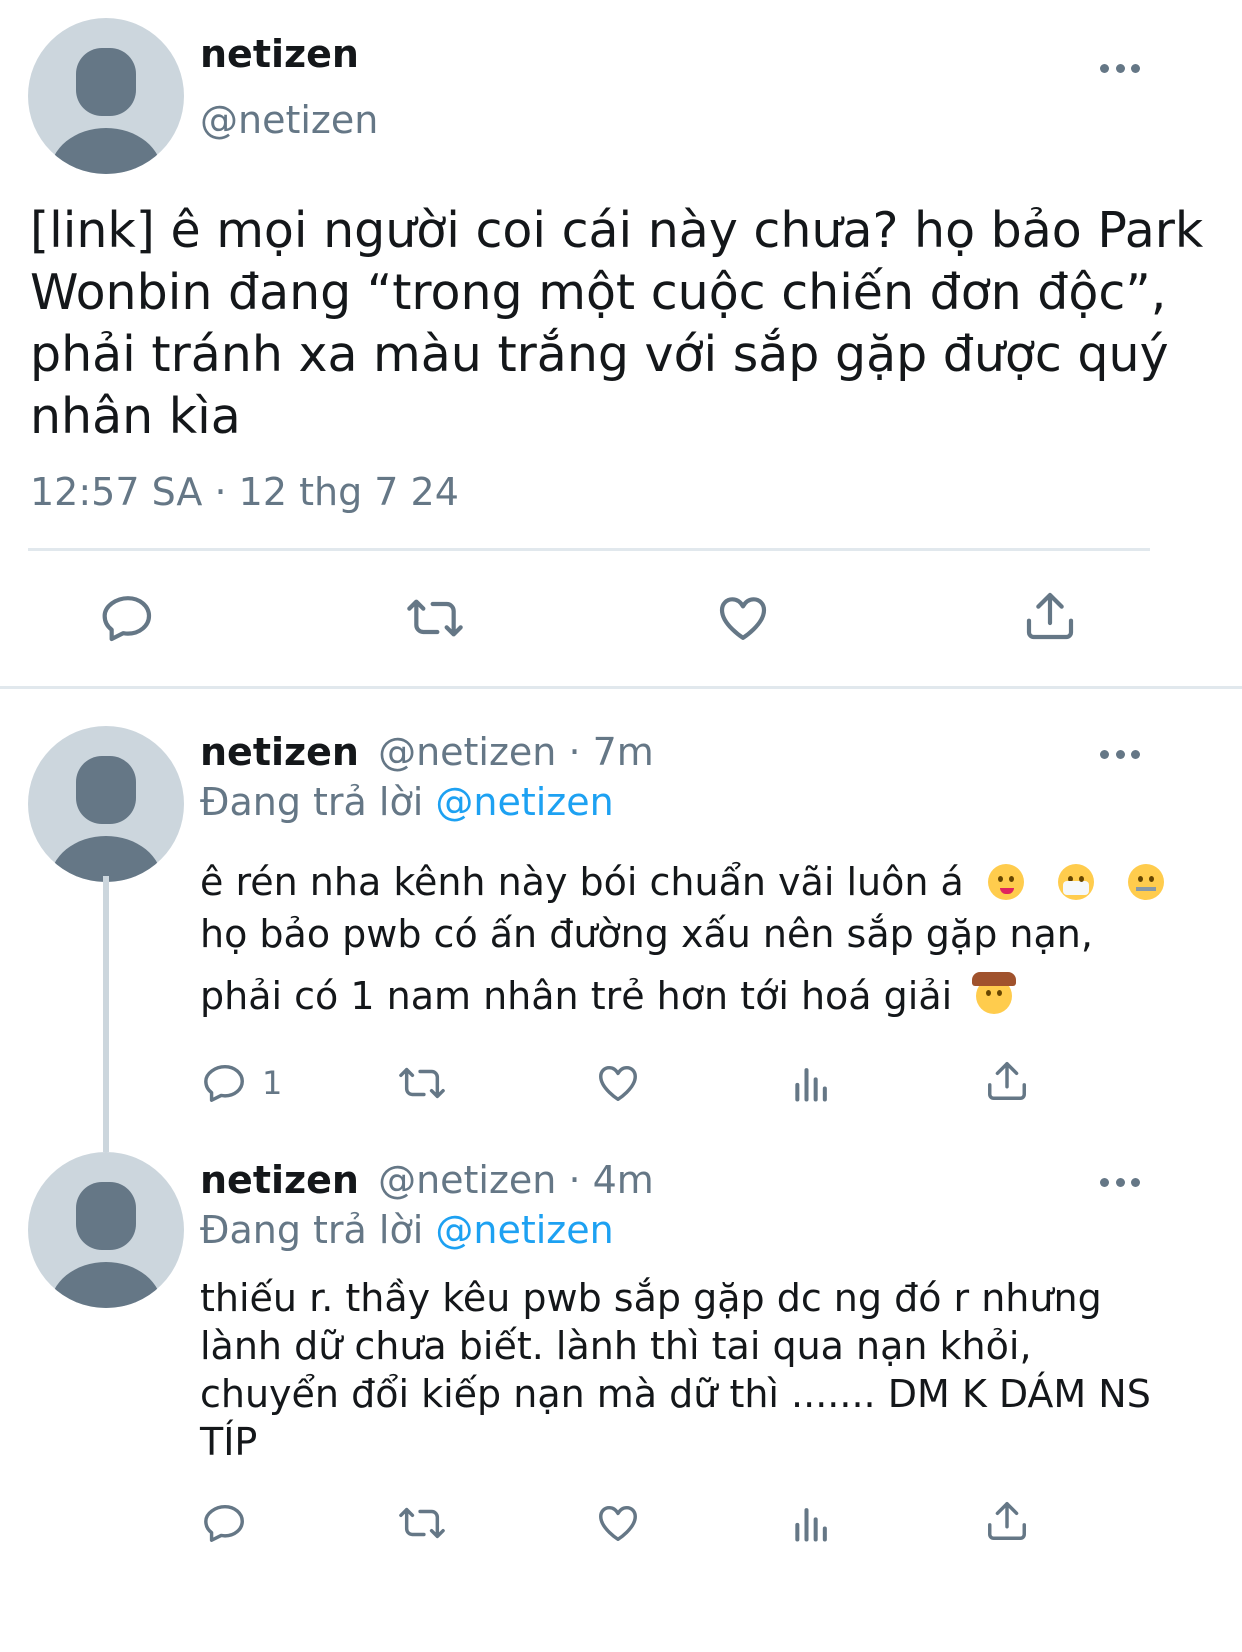 The height and width of the screenshot is (1652, 1242). Describe the element at coordinates (272, 1083) in the screenshot. I see `reply-count: 1` at that location.